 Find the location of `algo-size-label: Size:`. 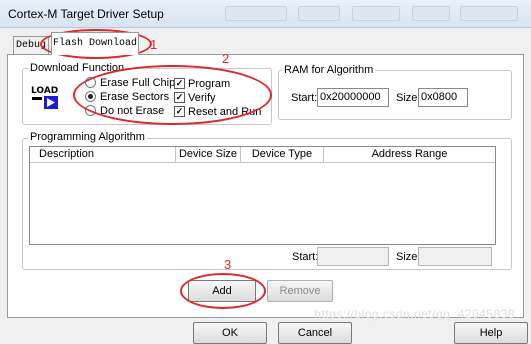

algo-size-label: Size: is located at coordinates (408, 257).